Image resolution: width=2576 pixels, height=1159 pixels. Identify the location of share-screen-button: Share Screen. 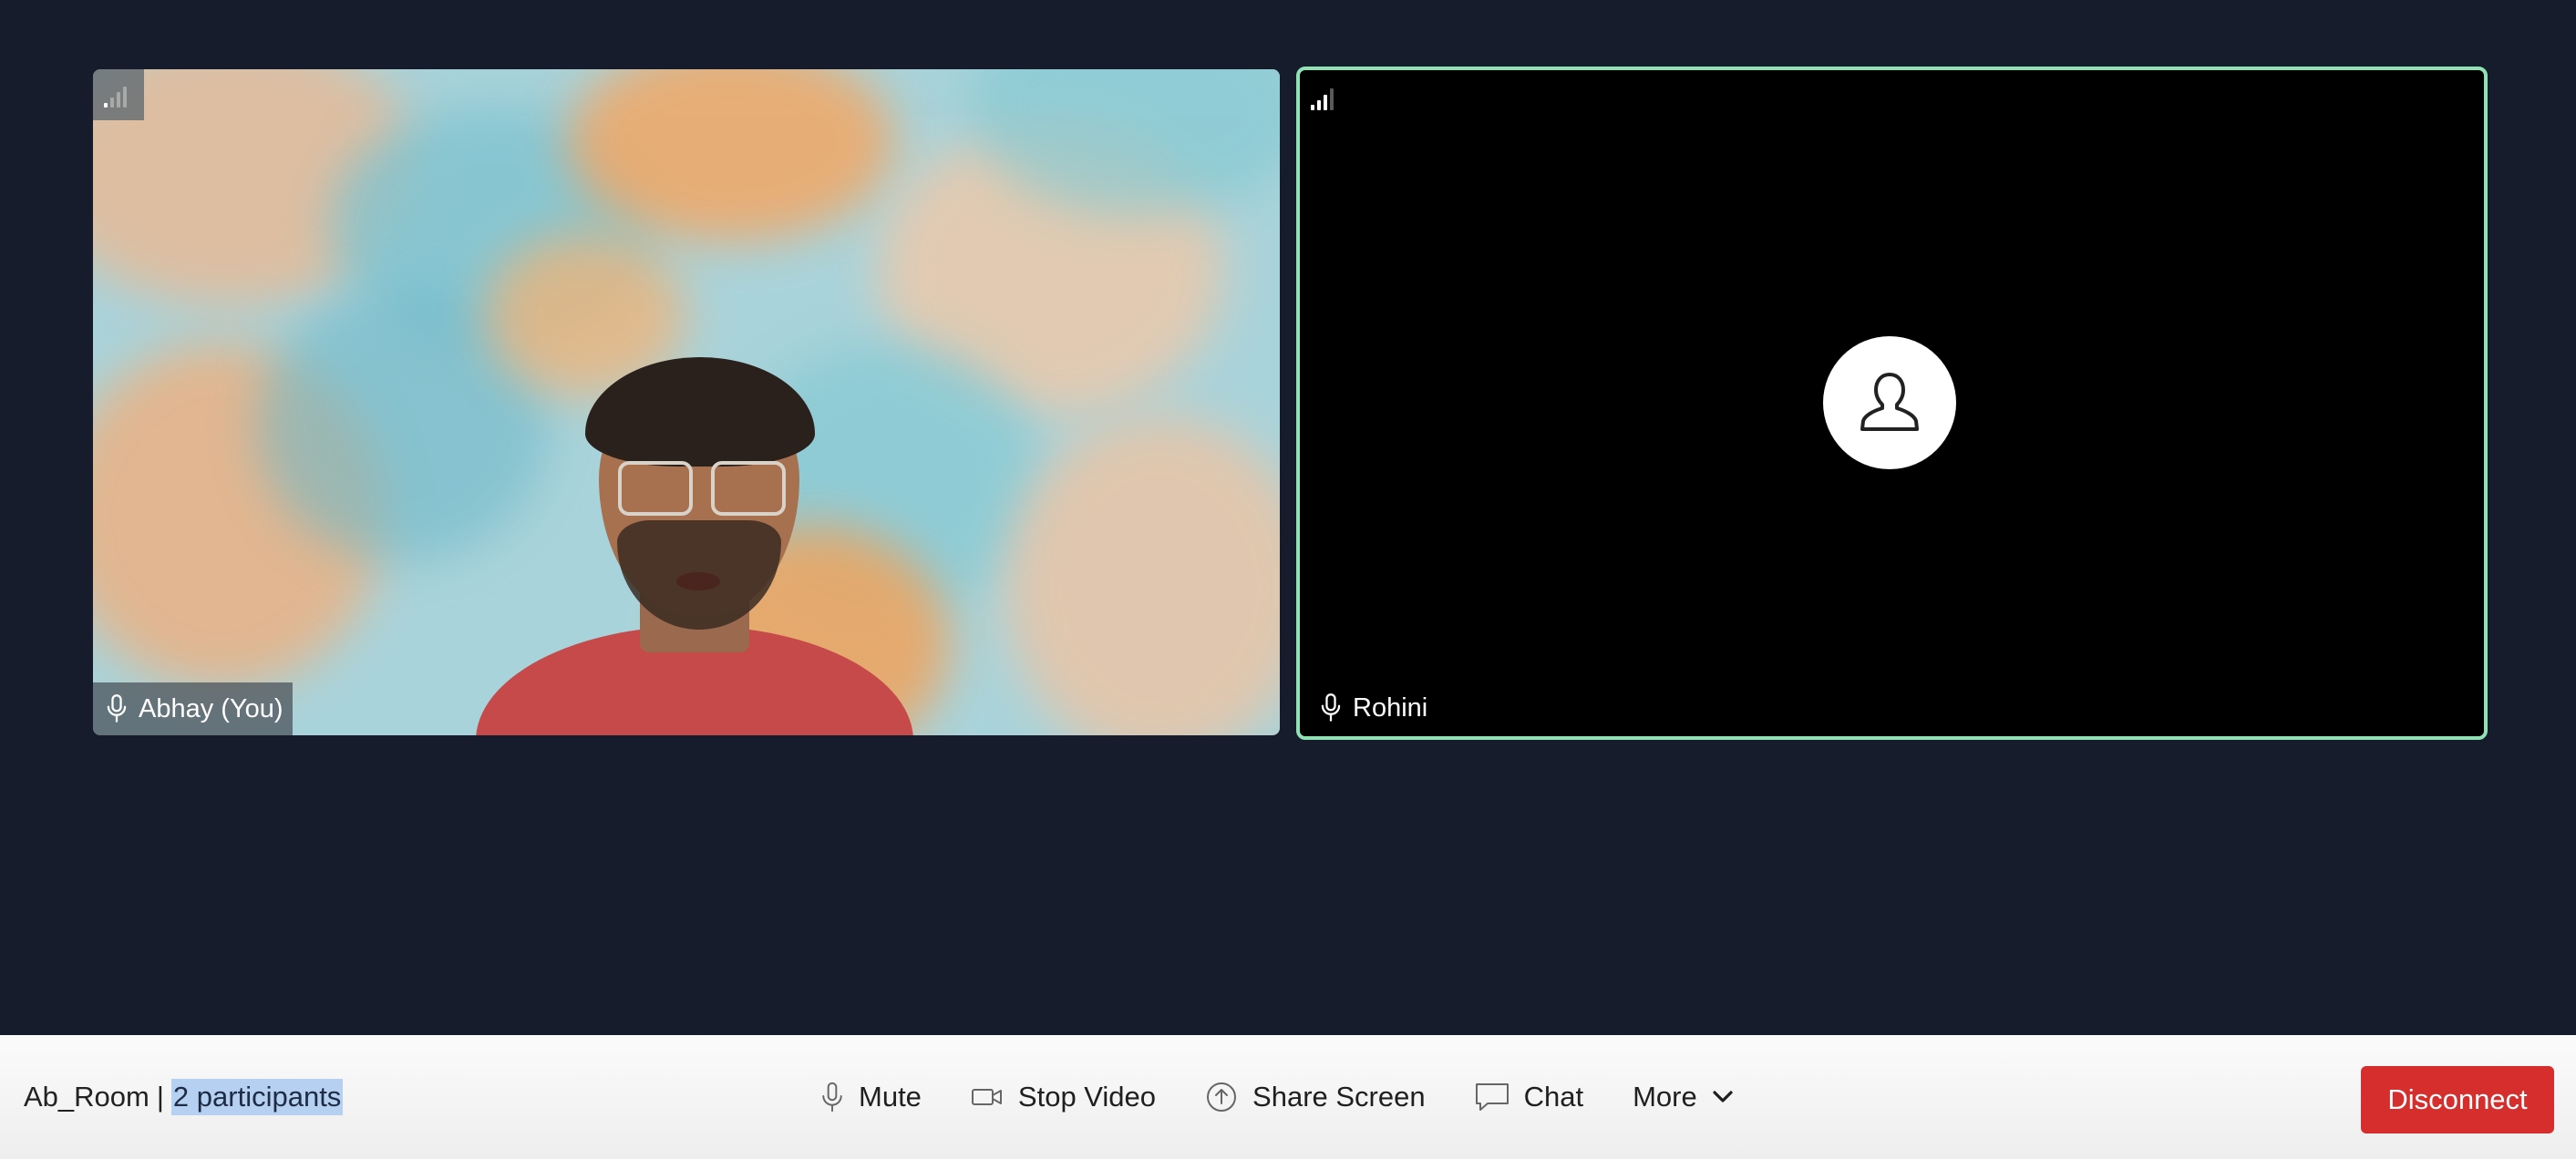
(1315, 1097).